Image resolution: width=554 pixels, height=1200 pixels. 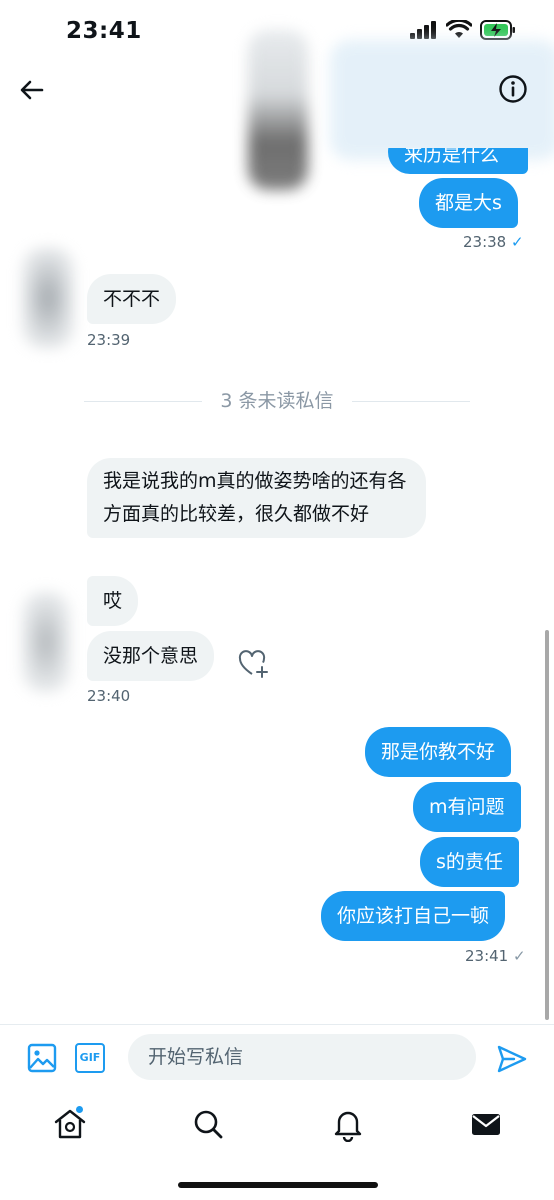 I want to click on gif-label: GIF, so click(x=90, y=1057).